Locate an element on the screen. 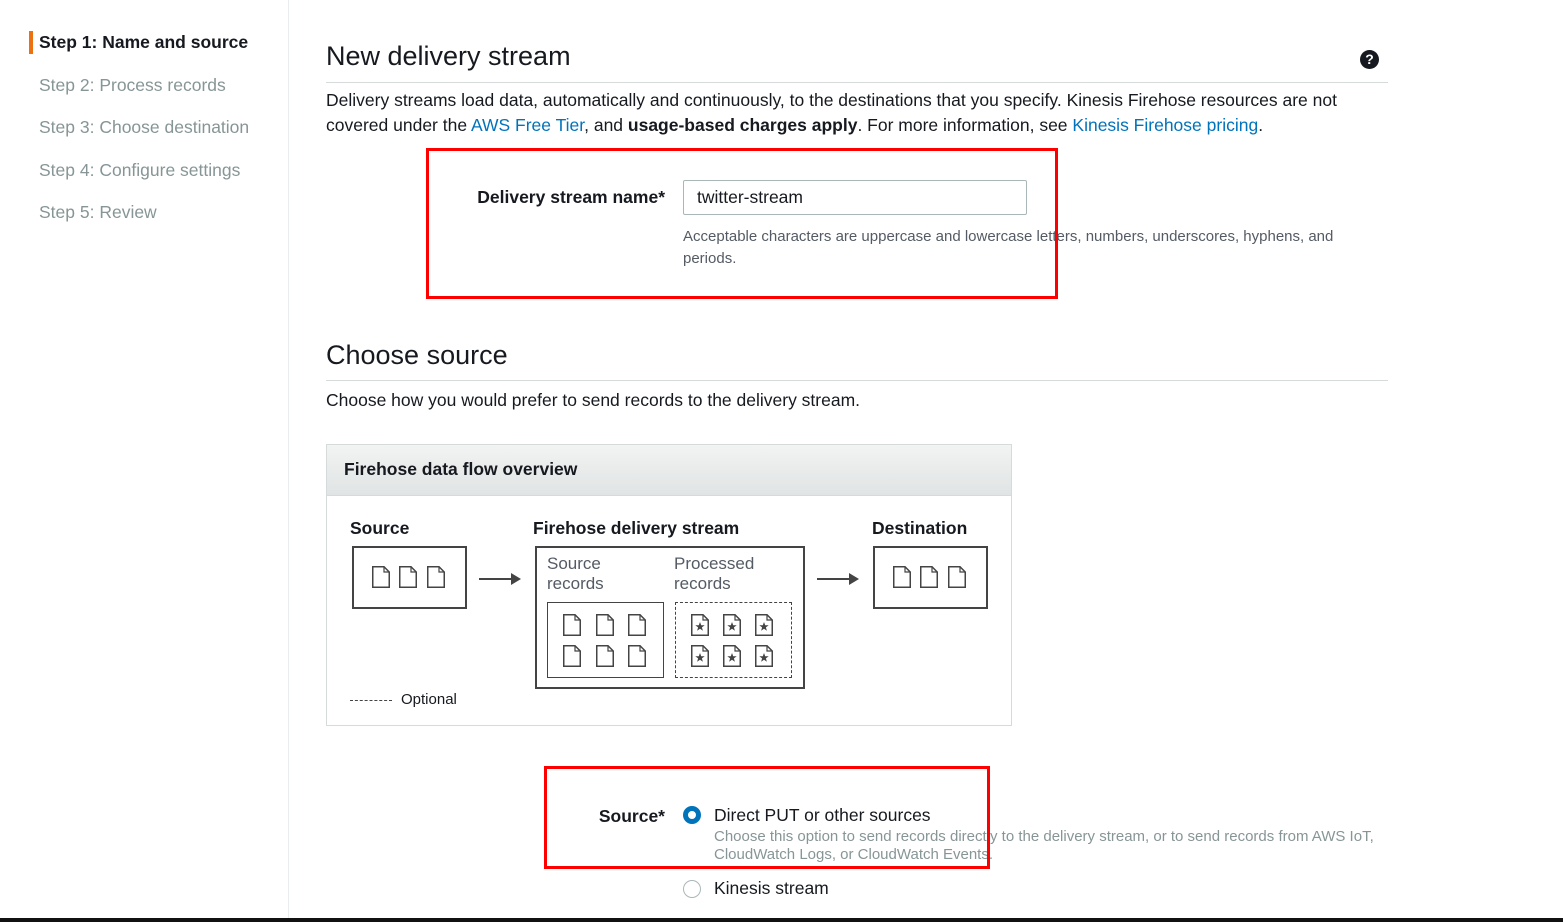  delivery-stream-name-input is located at coordinates (855, 197).